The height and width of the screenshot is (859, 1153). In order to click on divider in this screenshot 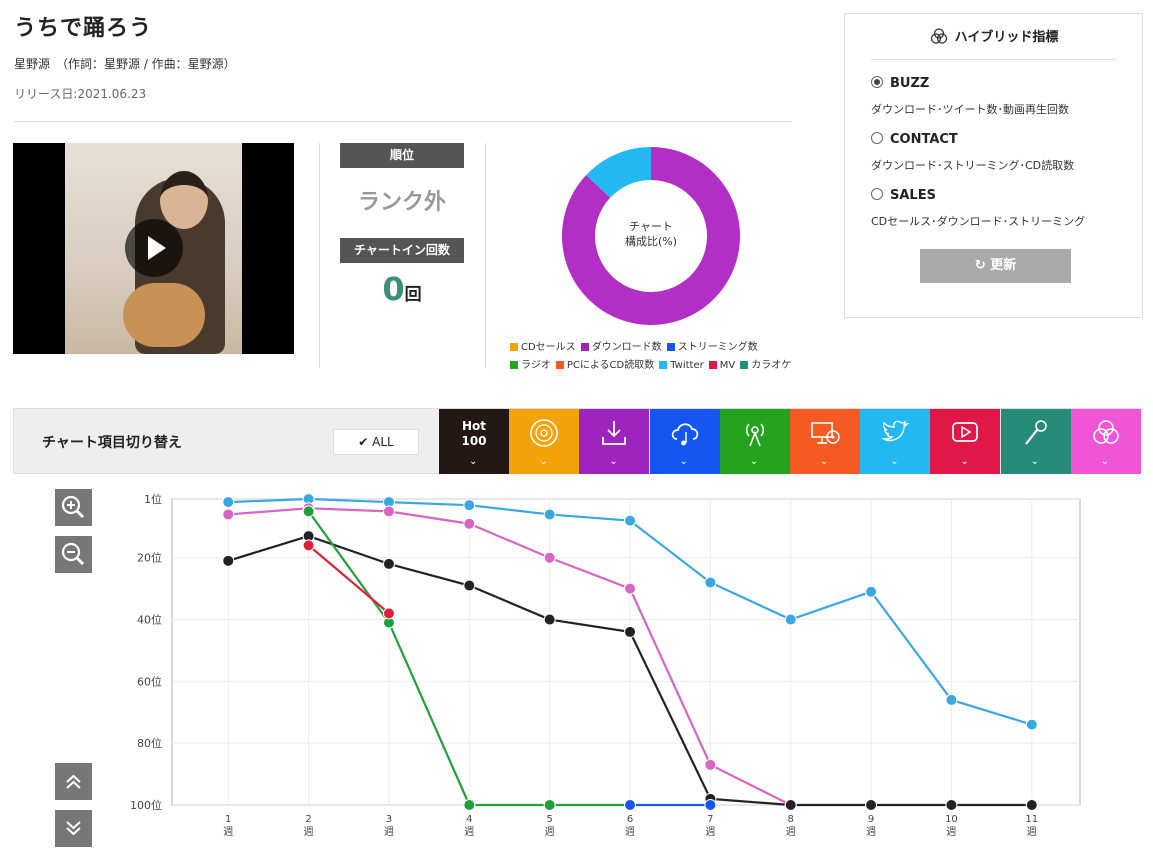, I will do `click(403, 121)`.